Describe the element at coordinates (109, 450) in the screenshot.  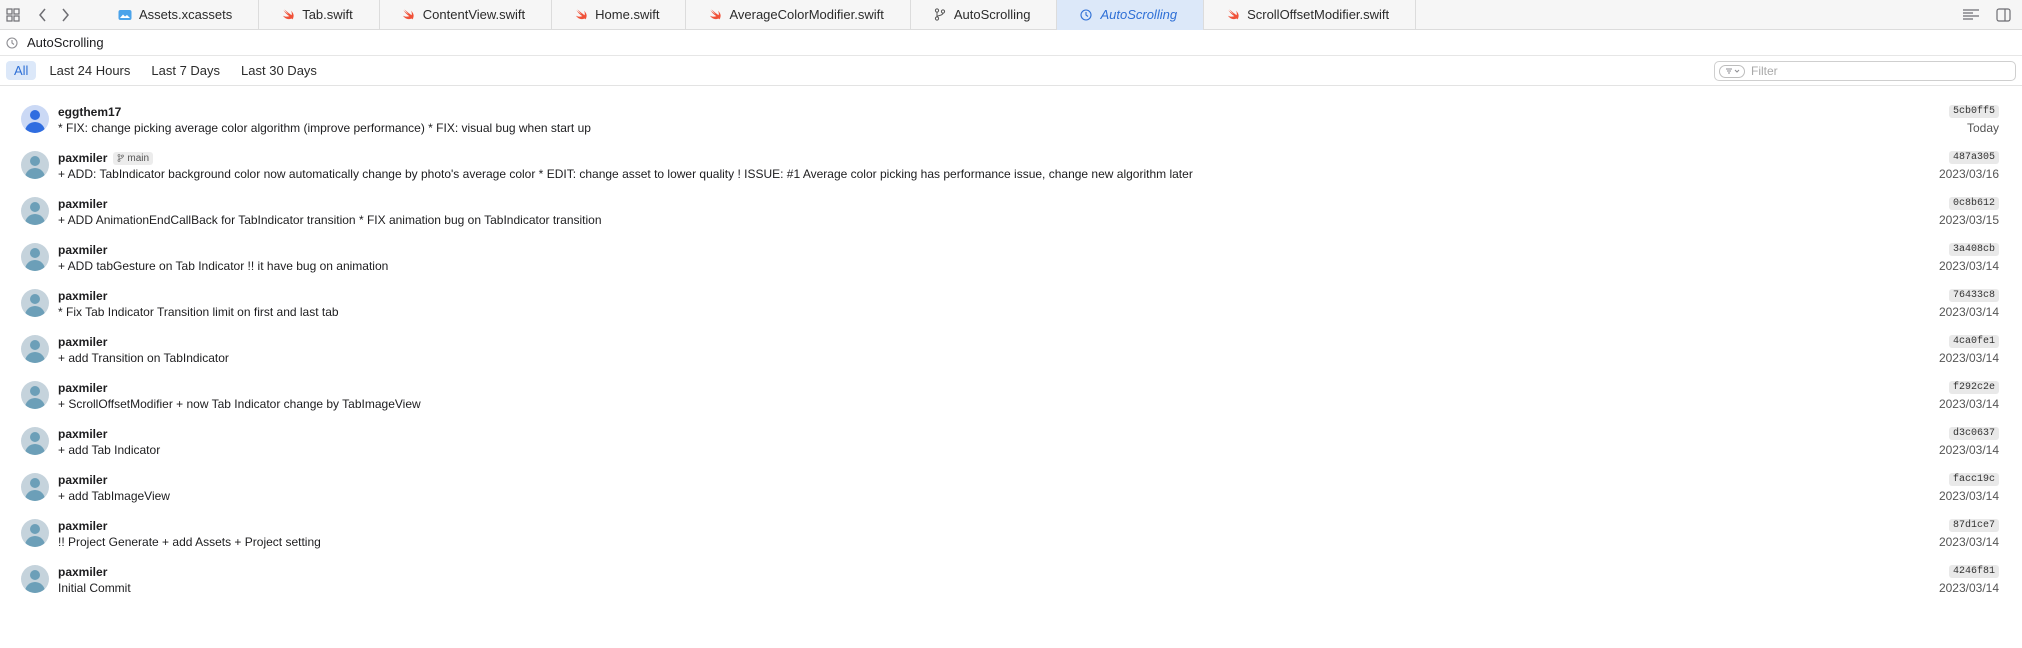
I see `commit-message: + add Tab Indicator` at that location.